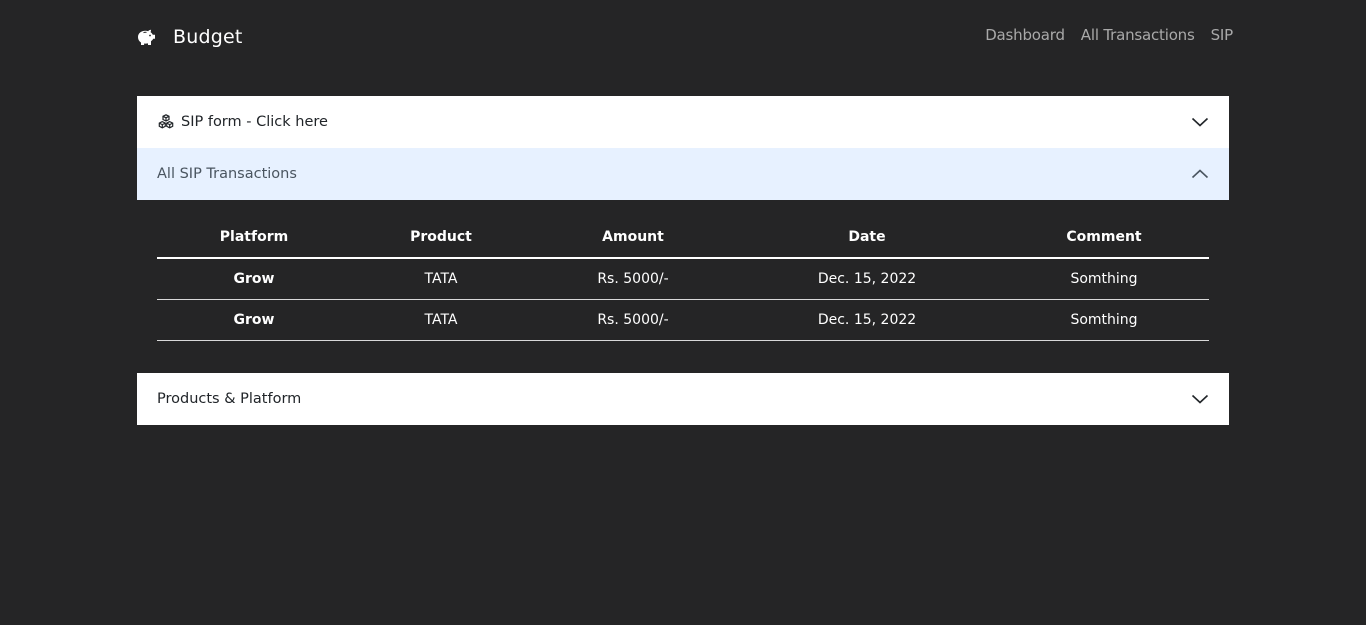 Image resolution: width=1366 pixels, height=625 pixels. I want to click on piggy-bank-icon, so click(146, 37).